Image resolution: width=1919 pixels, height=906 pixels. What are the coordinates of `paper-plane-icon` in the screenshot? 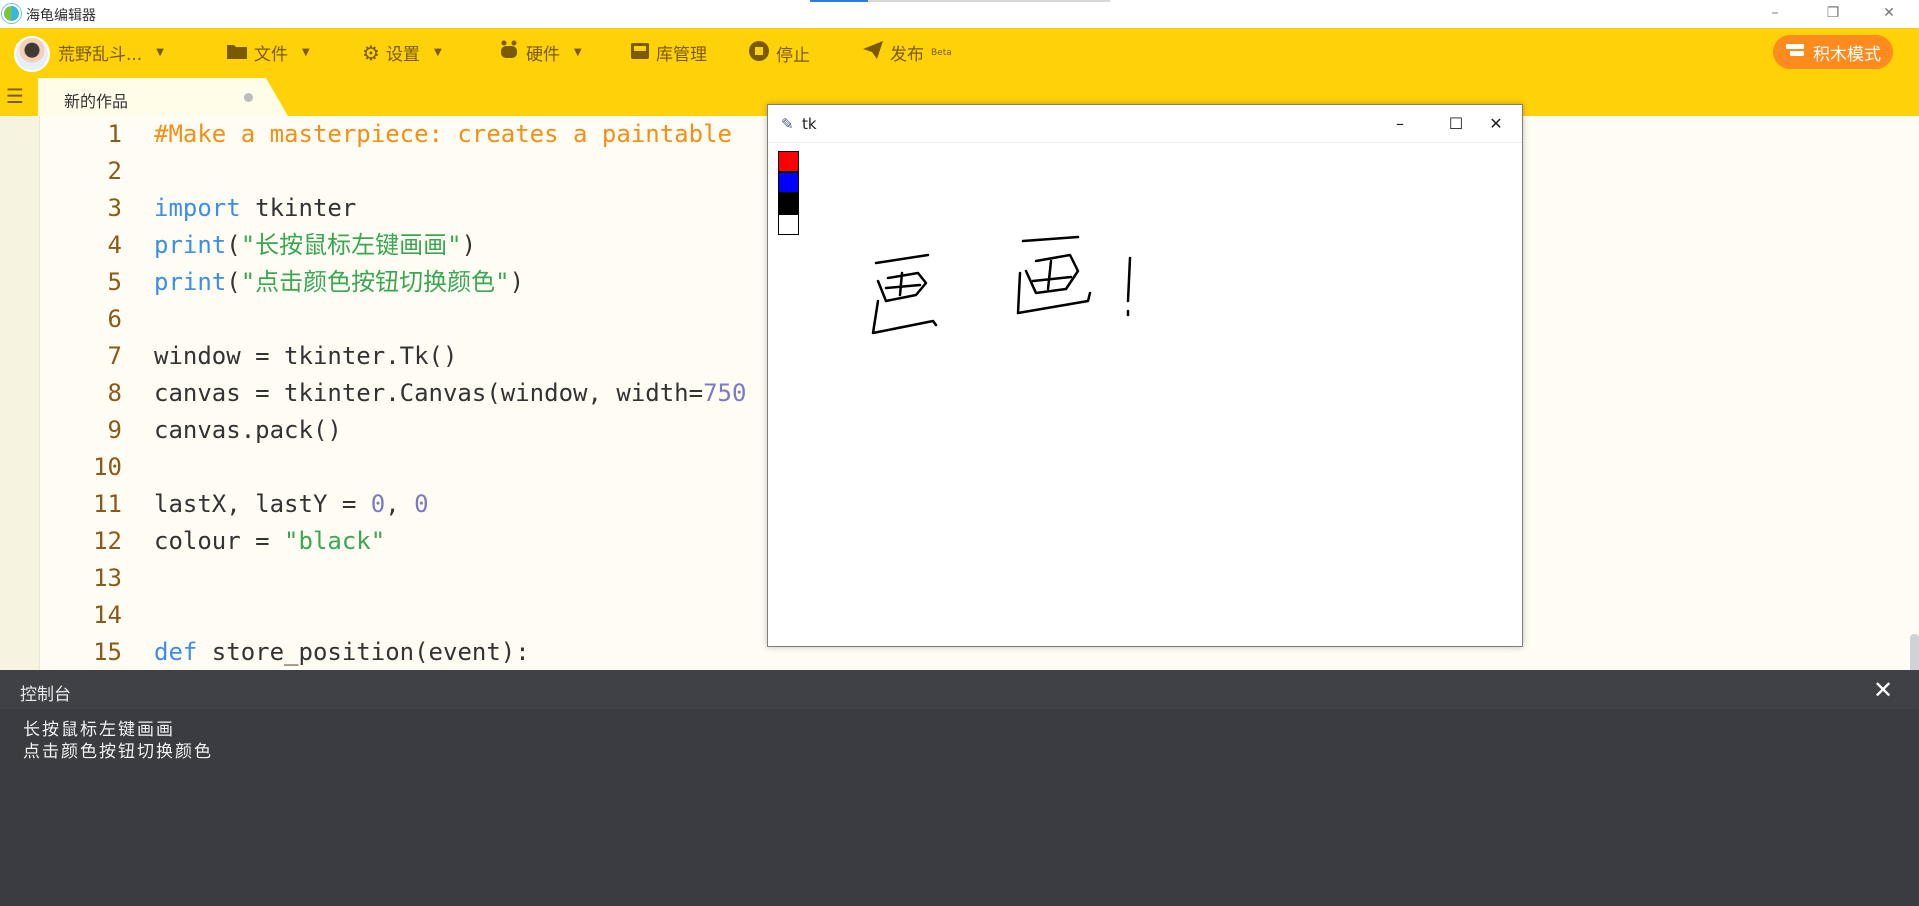 It's located at (873, 52).